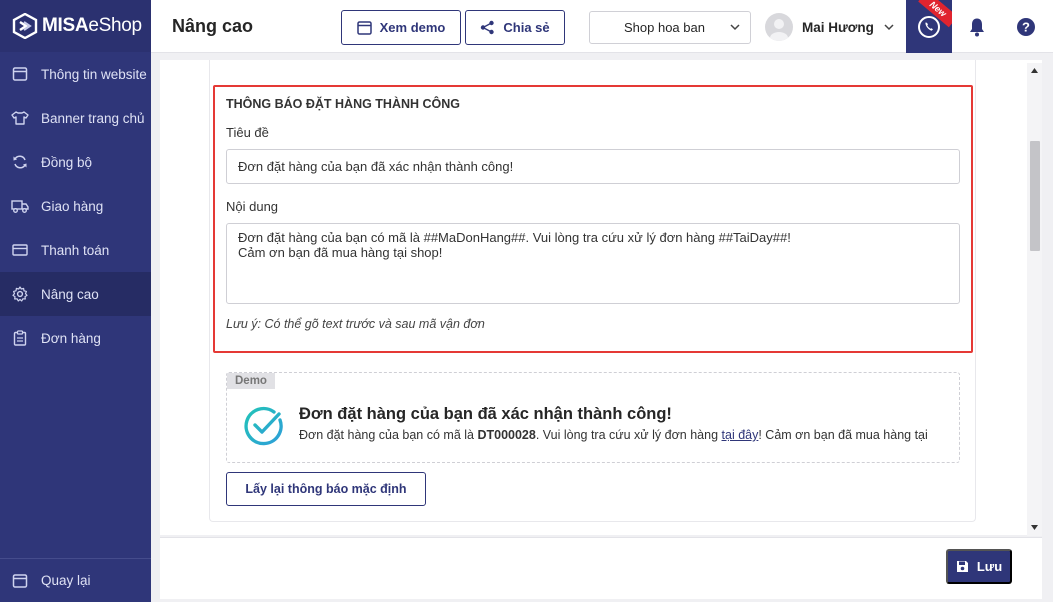 The height and width of the screenshot is (602, 1053). What do you see at coordinates (962, 566) in the screenshot?
I see `floppy-disk-icon` at bounding box center [962, 566].